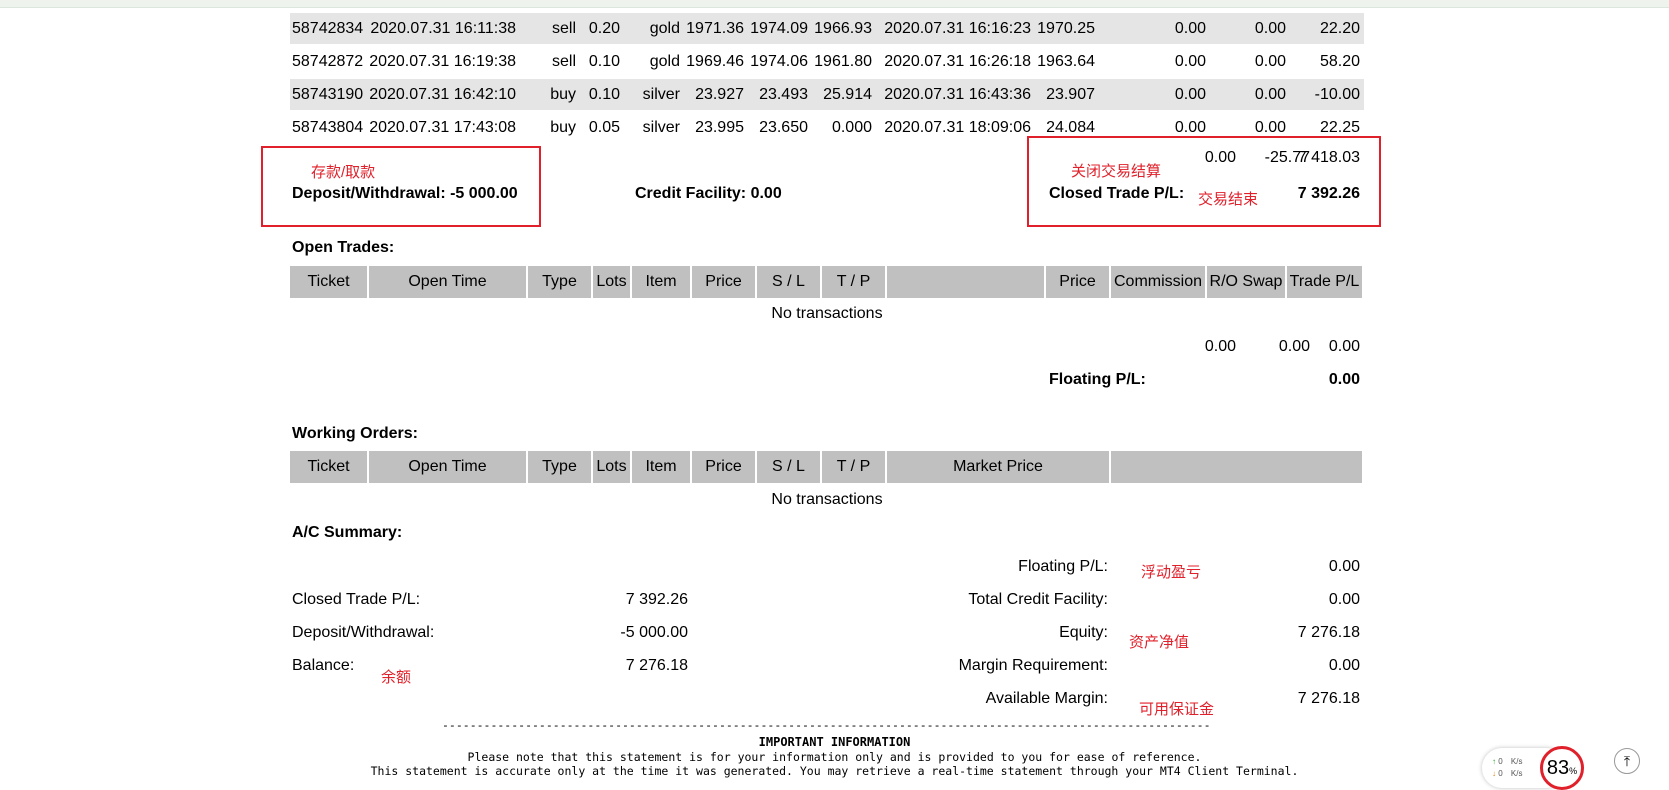  Describe the element at coordinates (1204, 181) in the screenshot. I see `closed-pl-annotation-box` at that location.